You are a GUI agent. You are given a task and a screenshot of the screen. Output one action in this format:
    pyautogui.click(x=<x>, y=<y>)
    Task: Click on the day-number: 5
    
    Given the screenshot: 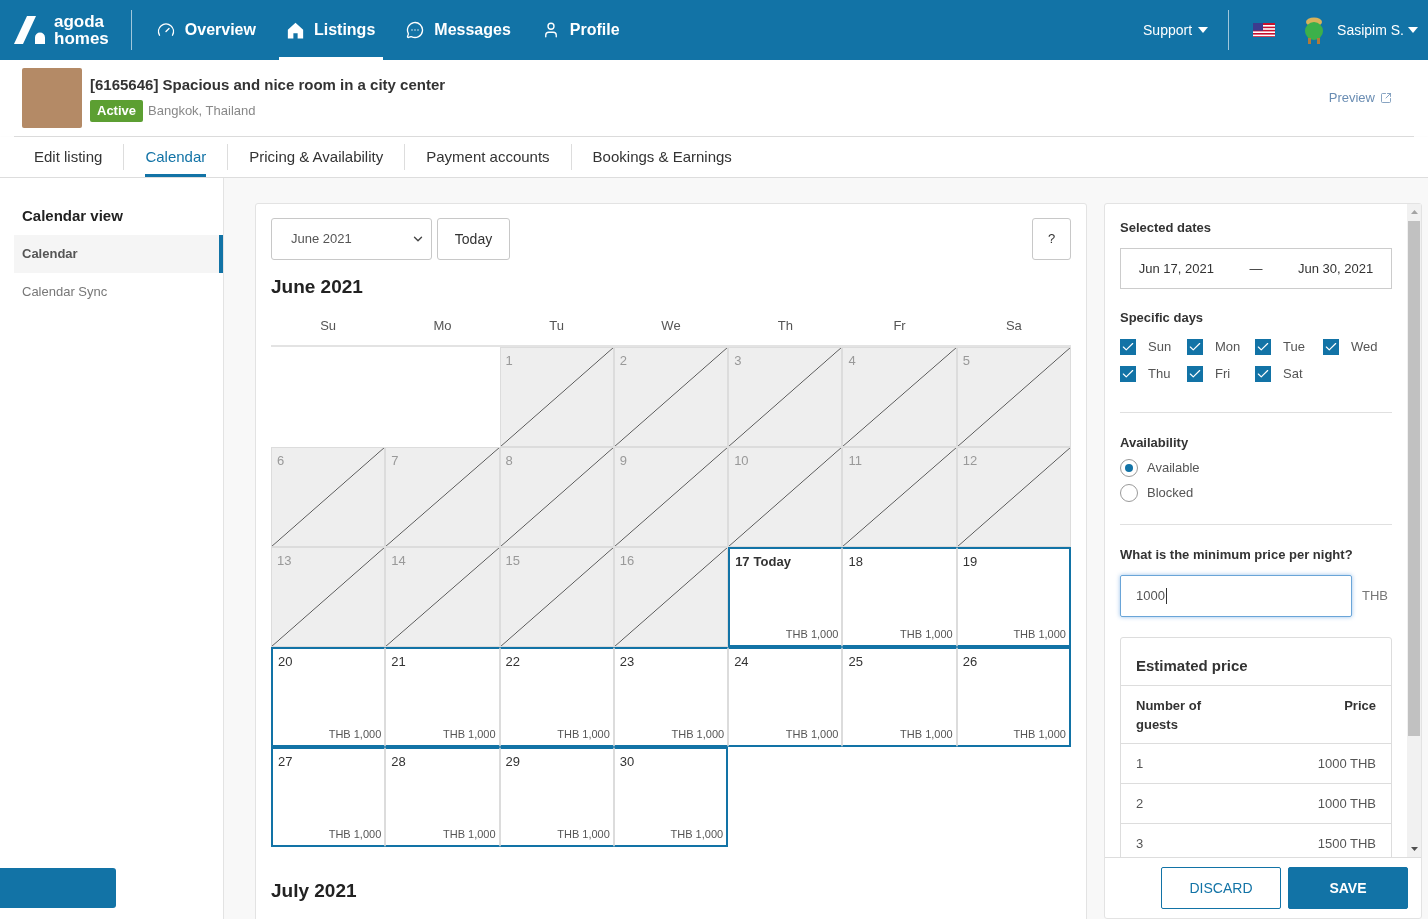 What is the action you would take?
    pyautogui.click(x=966, y=361)
    